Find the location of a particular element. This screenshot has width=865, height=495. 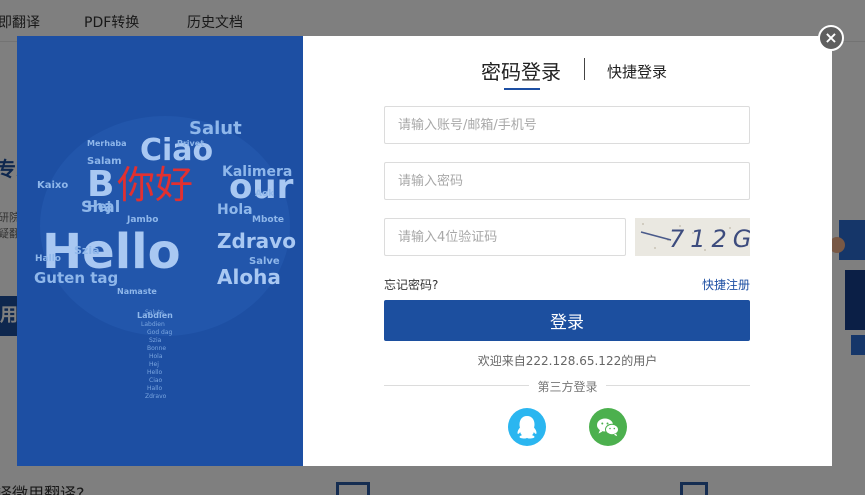

word-aloha: Aloha is located at coordinates (249, 277).